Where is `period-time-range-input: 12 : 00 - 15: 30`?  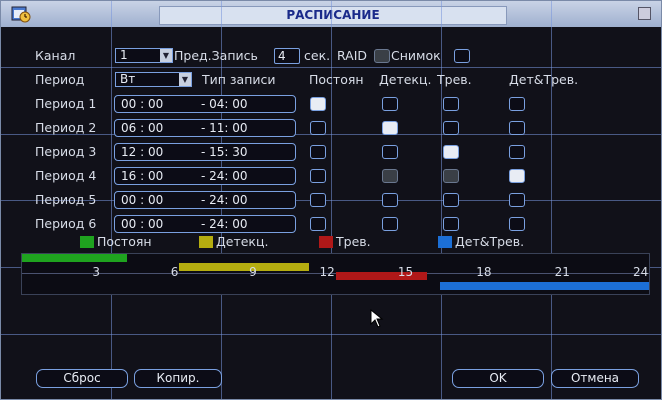 period-time-range-input: 12 : 00 - 15: 30 is located at coordinates (205, 152).